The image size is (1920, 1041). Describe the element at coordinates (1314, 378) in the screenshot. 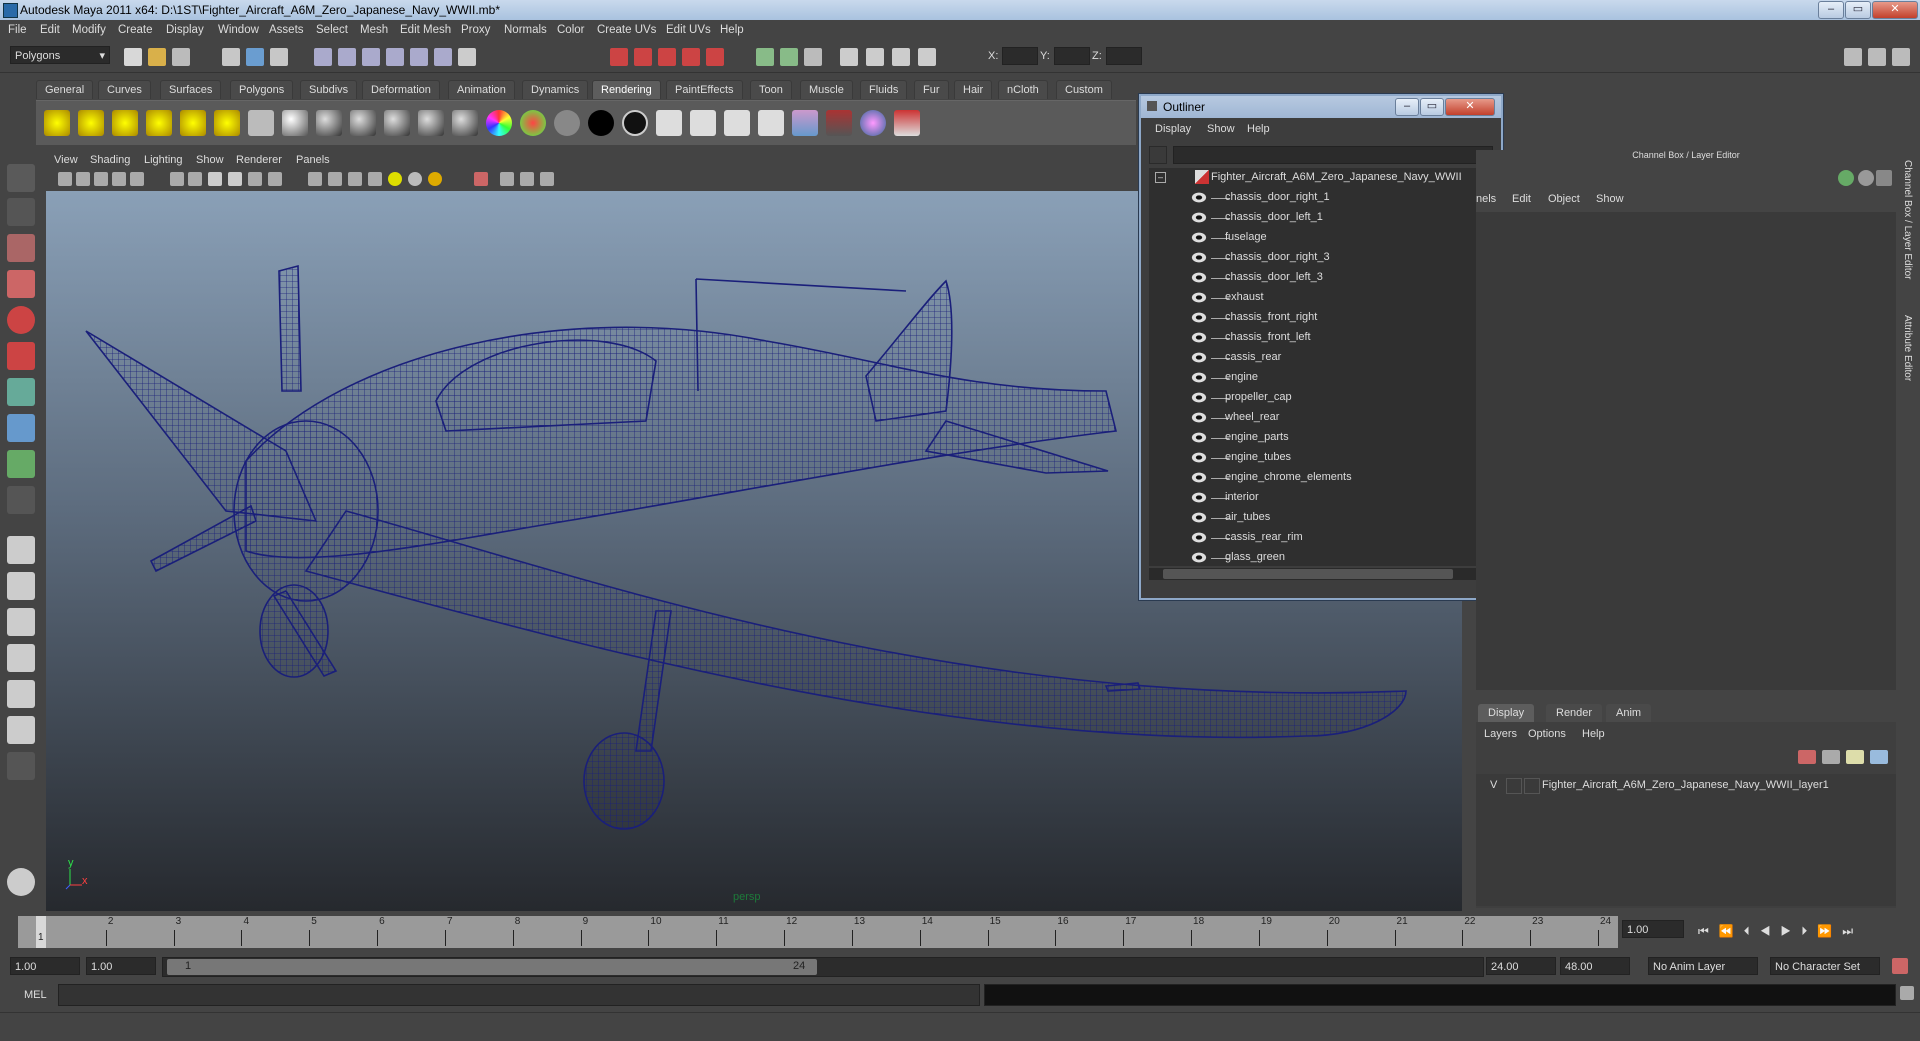

I see `outliner-item: engine` at that location.